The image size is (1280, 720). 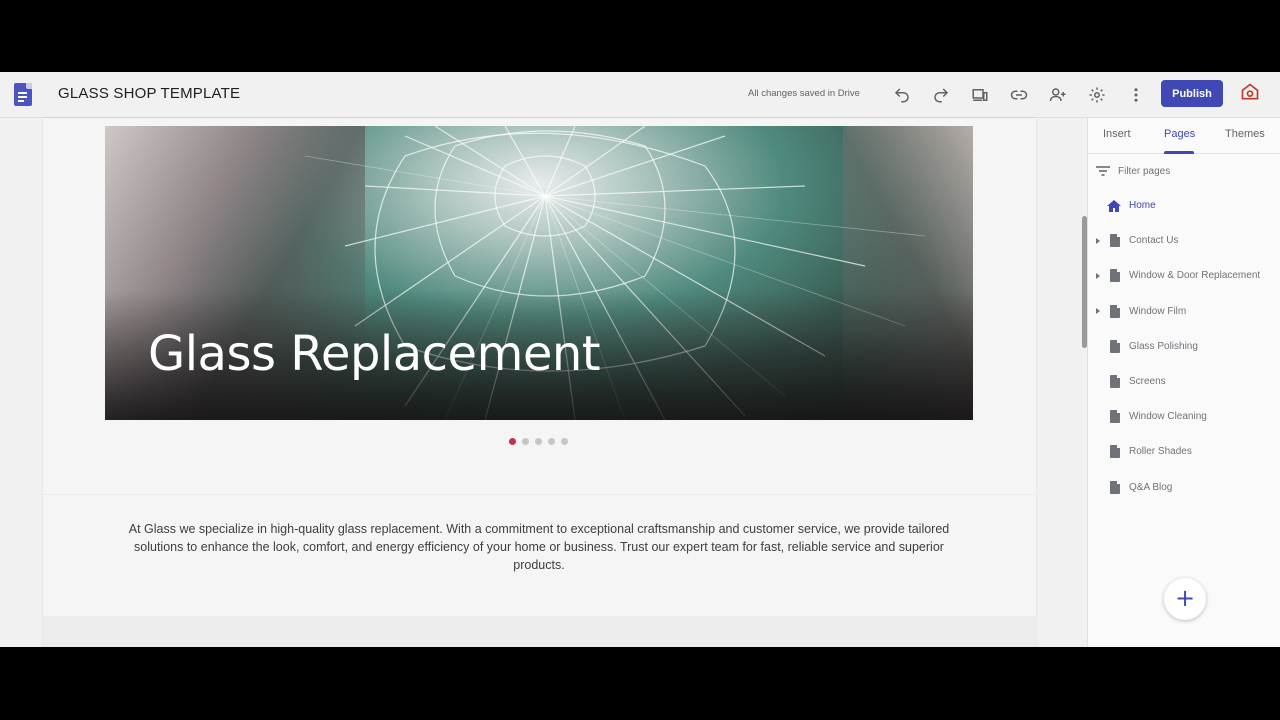 I want to click on preview-devices-icon, so click(x=980, y=95).